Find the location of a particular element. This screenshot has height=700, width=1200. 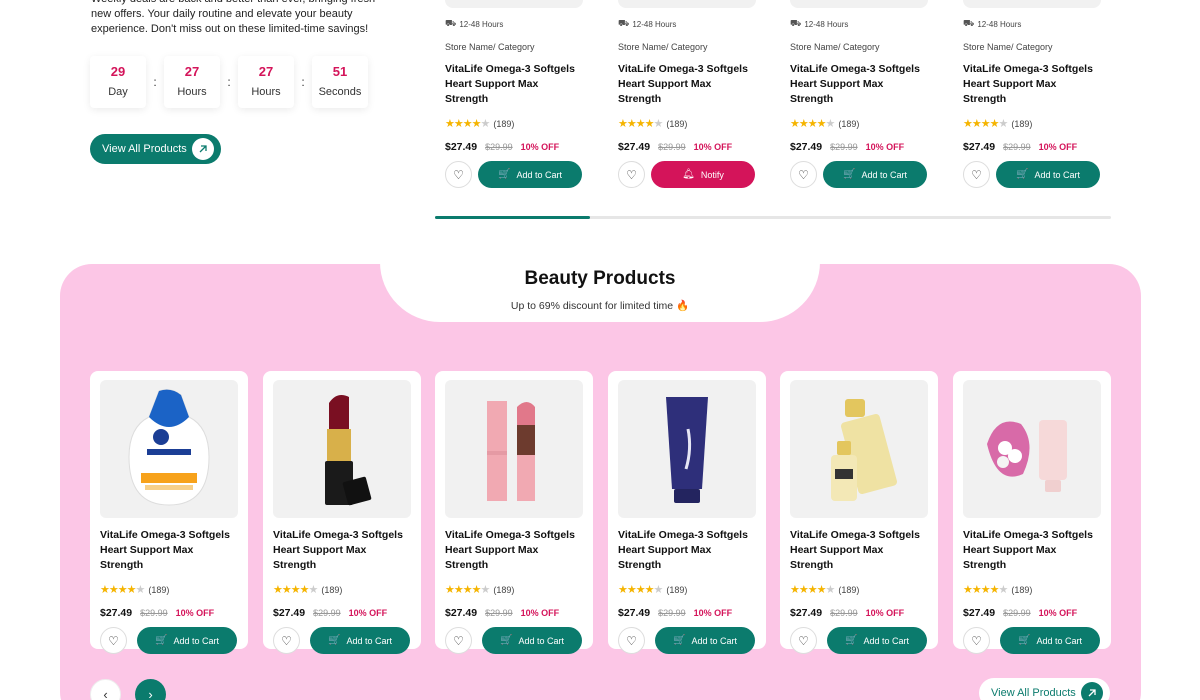

cream-tube-icon is located at coordinates (687, 450).